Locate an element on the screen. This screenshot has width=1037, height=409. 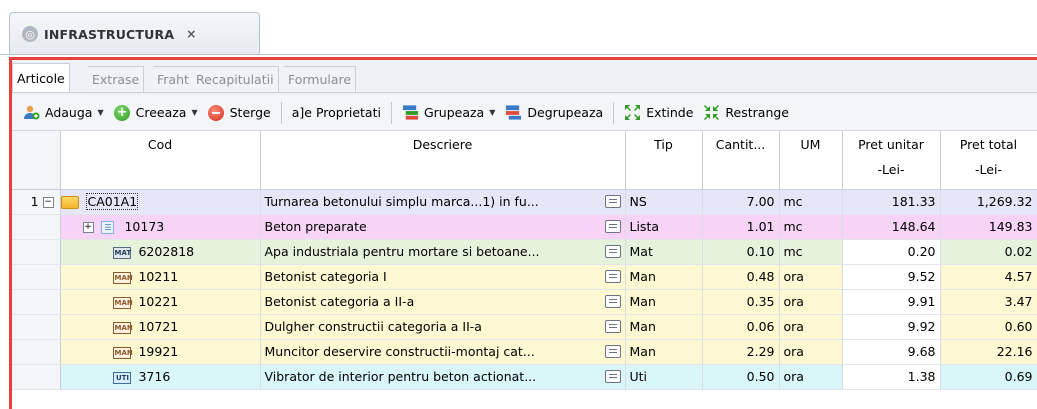
cell-cod: MAN 19921 is located at coordinates (160, 352).